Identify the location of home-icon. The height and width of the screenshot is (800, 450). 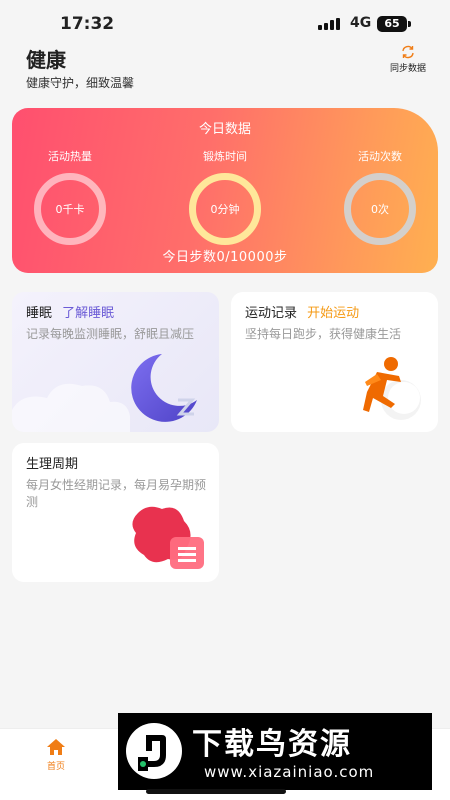
(56, 747).